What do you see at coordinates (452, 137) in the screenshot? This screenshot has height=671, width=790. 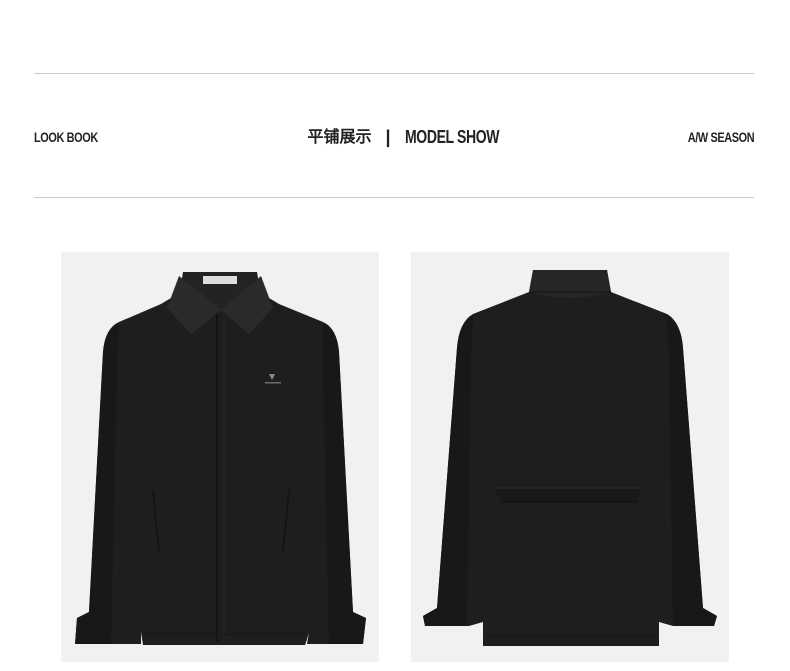 I see `section-title-en: MODEL SHOW` at bounding box center [452, 137].